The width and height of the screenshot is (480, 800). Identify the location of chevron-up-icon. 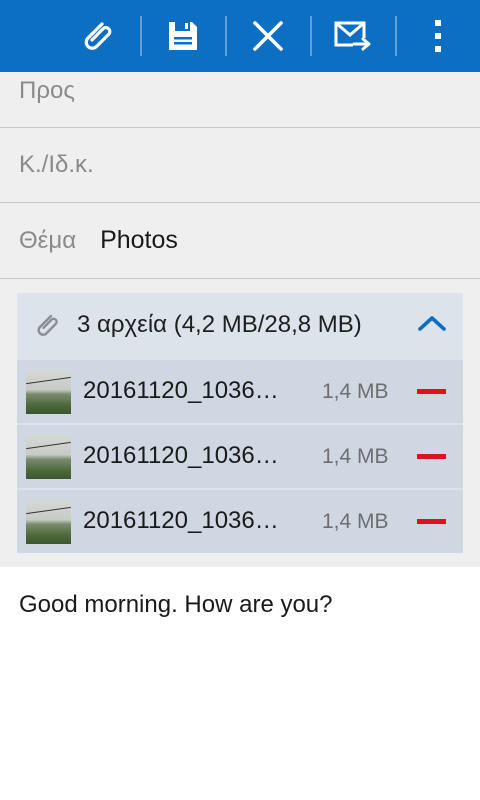
(432, 323).